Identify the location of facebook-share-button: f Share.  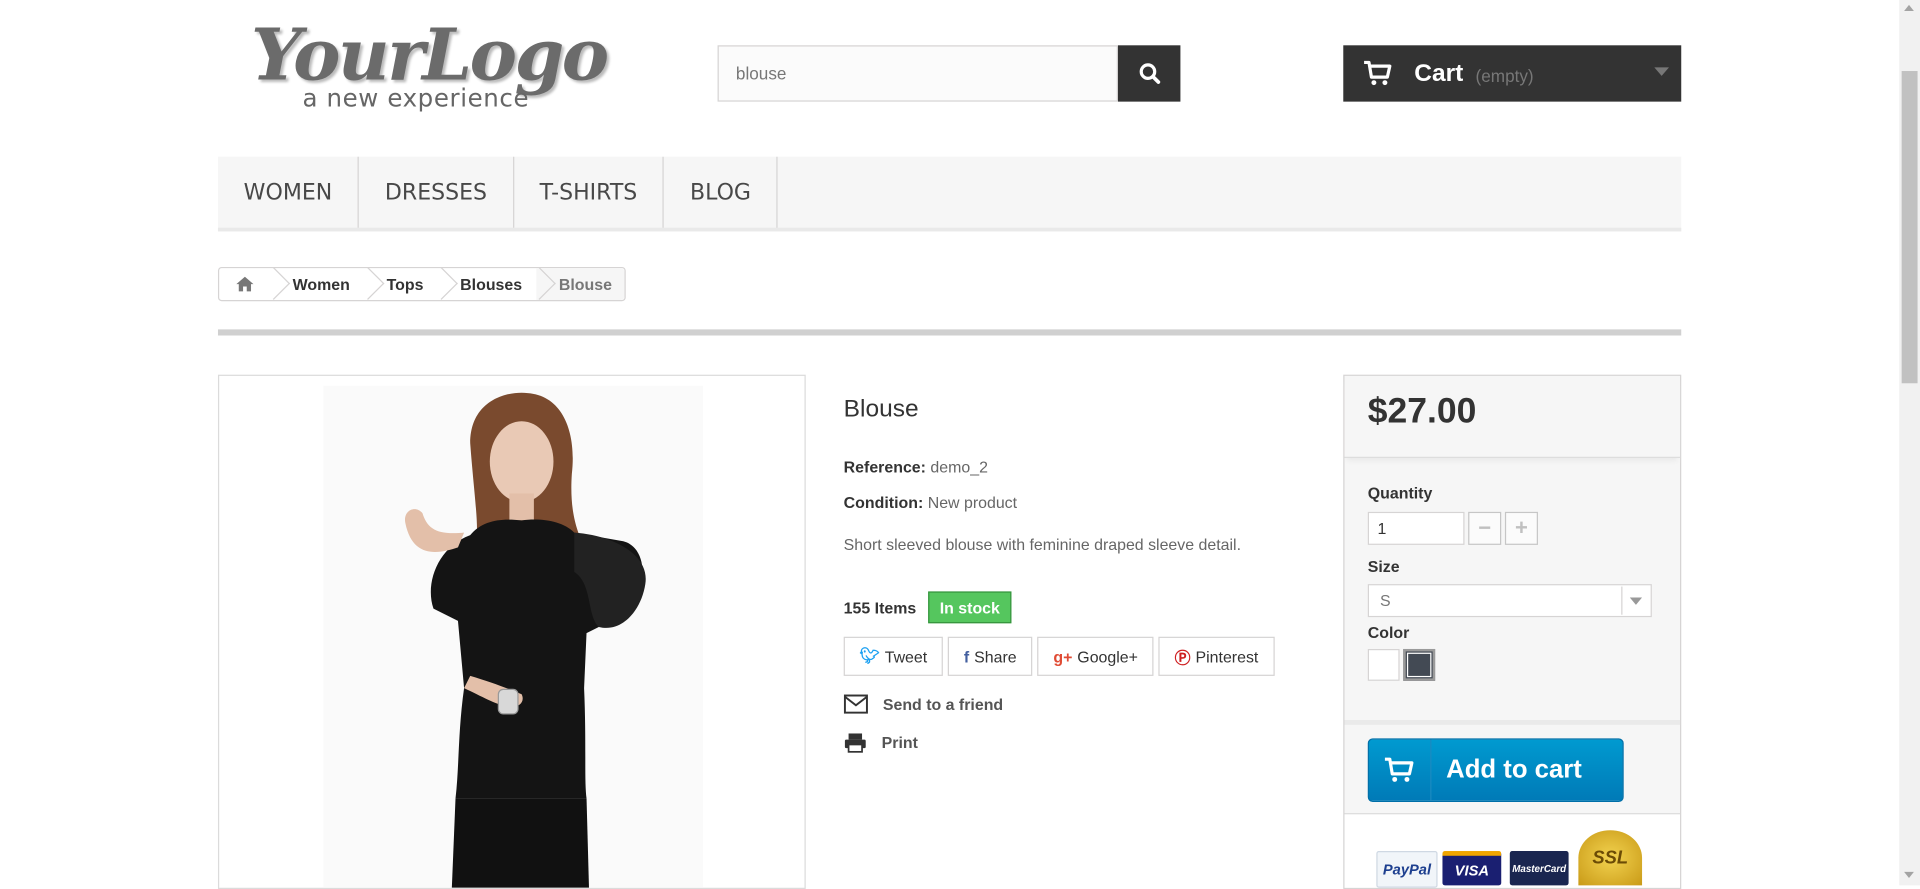
(990, 656).